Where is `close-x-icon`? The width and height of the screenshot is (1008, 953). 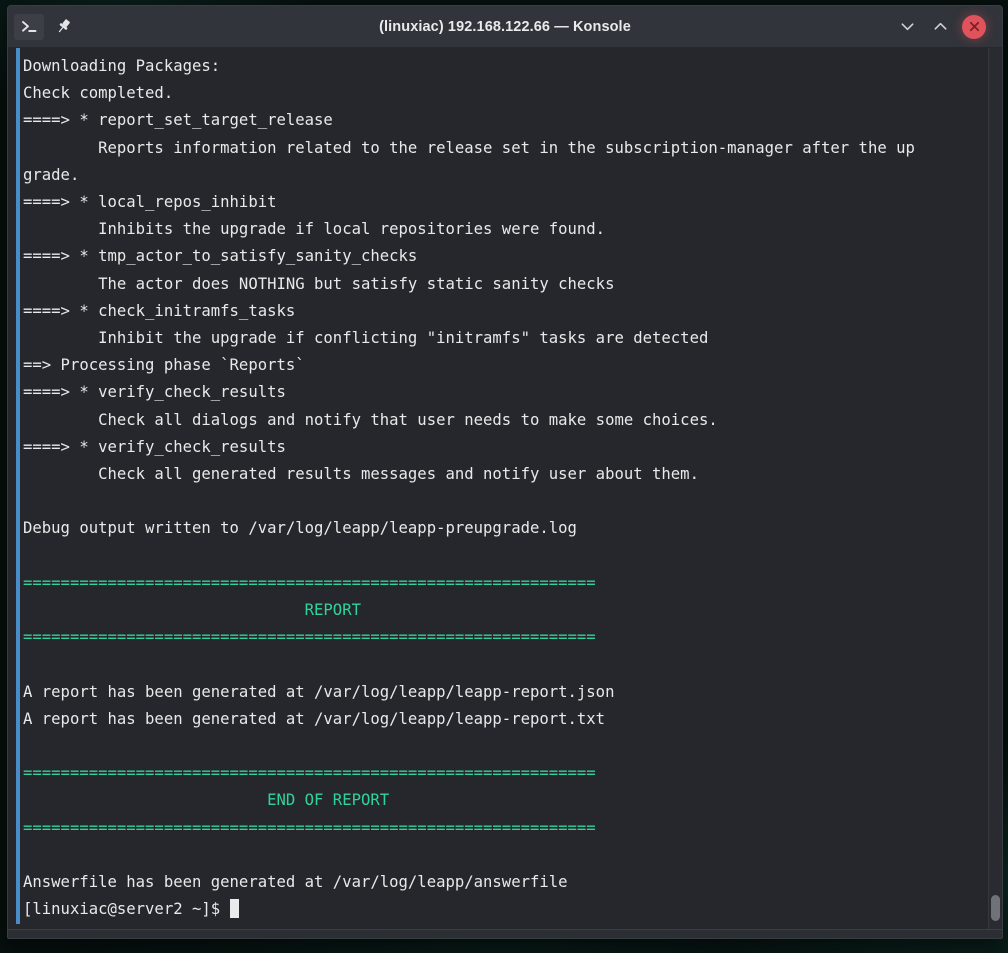 close-x-icon is located at coordinates (974, 26).